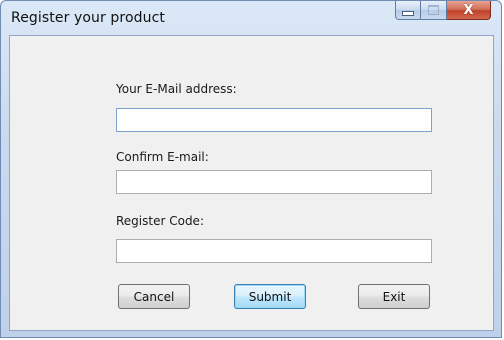  What do you see at coordinates (274, 251) in the screenshot?
I see `register-code-field` at bounding box center [274, 251].